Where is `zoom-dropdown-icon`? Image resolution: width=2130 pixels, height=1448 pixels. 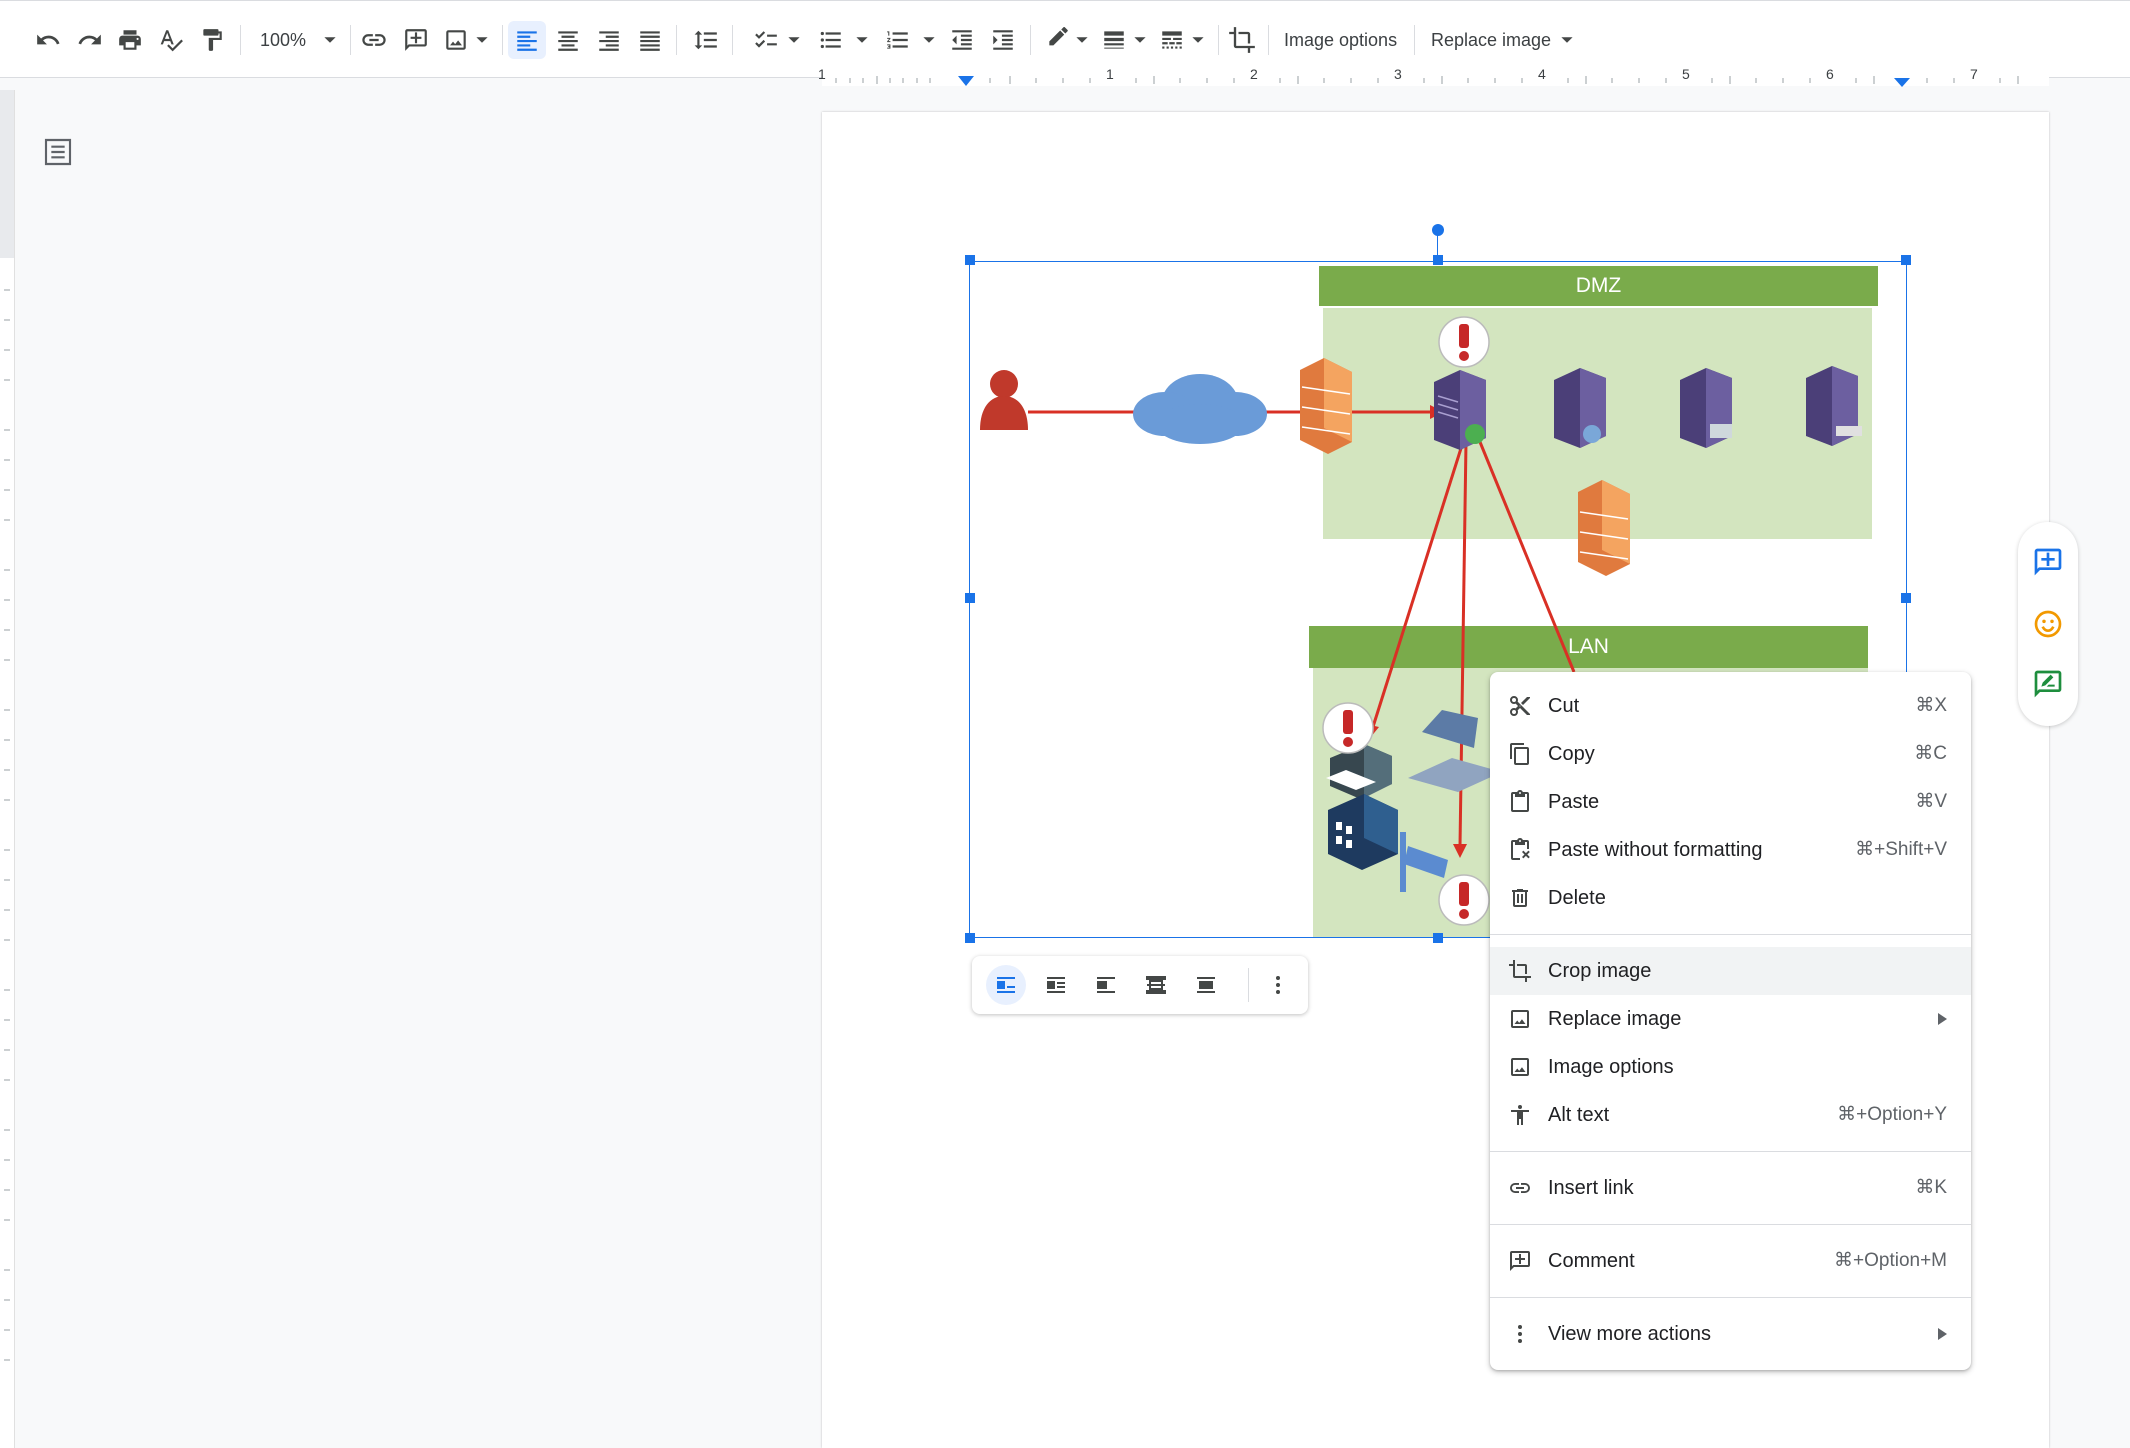
zoom-dropdown-icon is located at coordinates (330, 40).